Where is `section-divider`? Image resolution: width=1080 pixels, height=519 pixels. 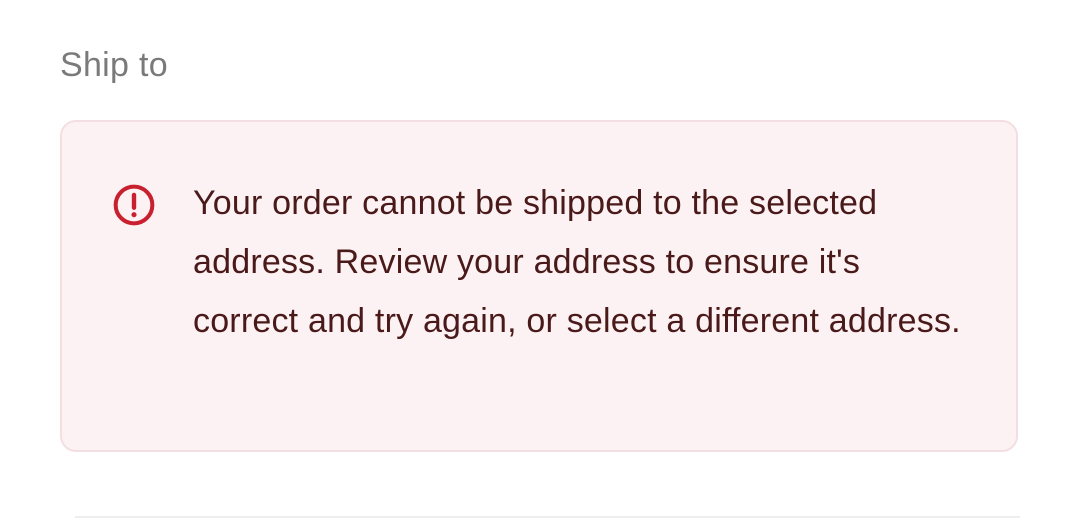 section-divider is located at coordinates (547, 517).